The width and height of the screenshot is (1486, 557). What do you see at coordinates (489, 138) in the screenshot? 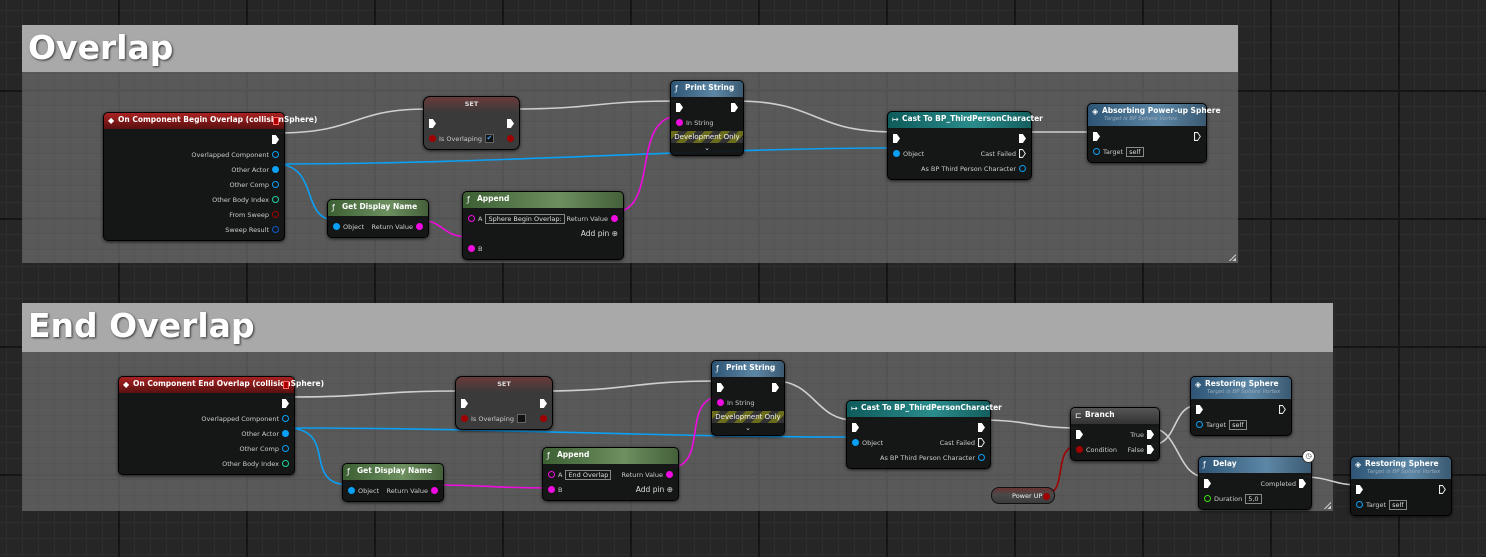
I see `checkbox: ✔` at bounding box center [489, 138].